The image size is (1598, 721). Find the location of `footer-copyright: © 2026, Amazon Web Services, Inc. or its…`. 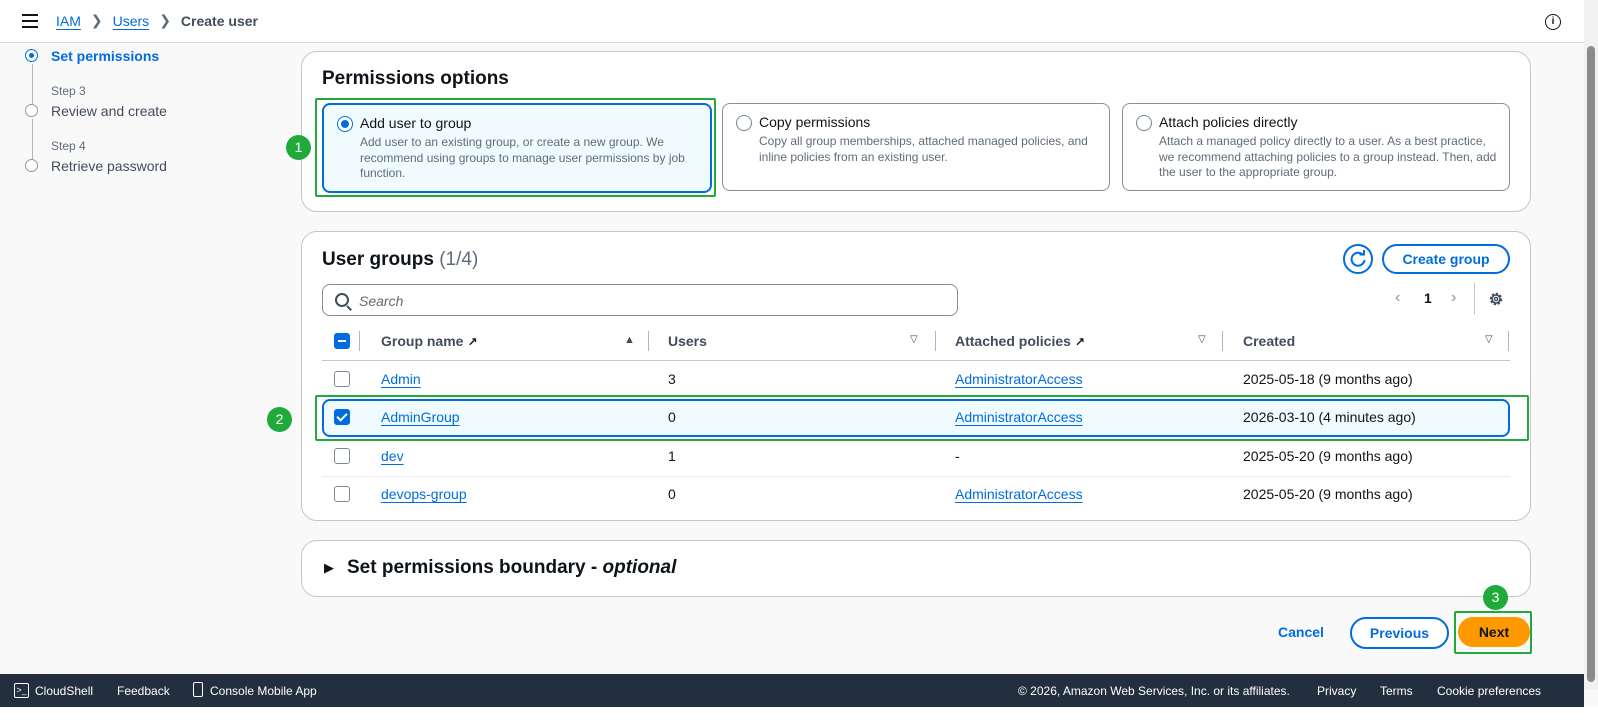

footer-copyright: © 2026, Amazon Web Services, Inc. or its… is located at coordinates (1154, 691).